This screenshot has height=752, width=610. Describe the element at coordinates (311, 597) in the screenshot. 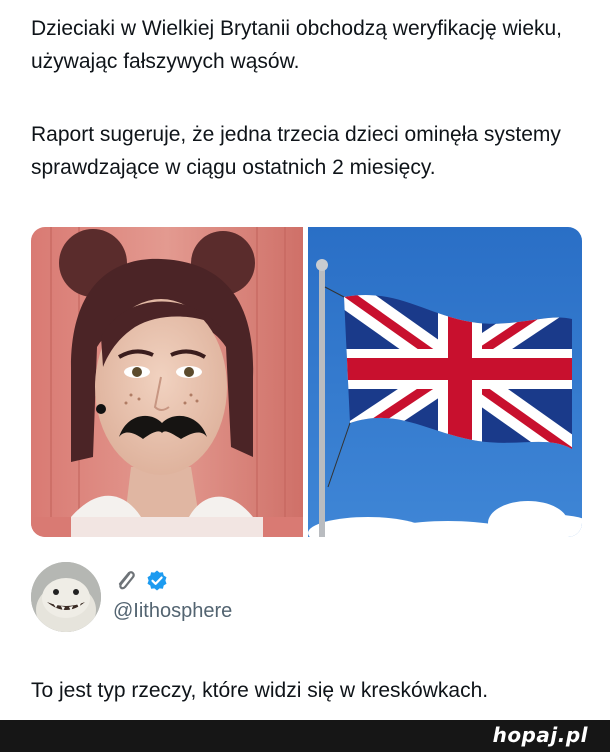

I see `reply-author: @Iithosphere` at that location.